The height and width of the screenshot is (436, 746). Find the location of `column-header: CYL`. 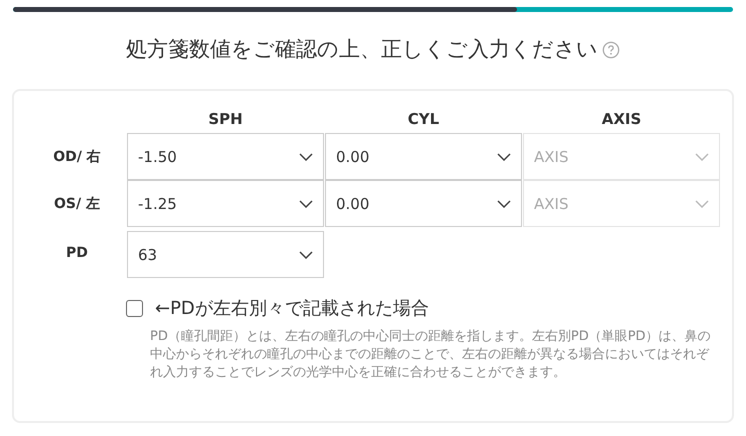

column-header: CYL is located at coordinates (423, 119).